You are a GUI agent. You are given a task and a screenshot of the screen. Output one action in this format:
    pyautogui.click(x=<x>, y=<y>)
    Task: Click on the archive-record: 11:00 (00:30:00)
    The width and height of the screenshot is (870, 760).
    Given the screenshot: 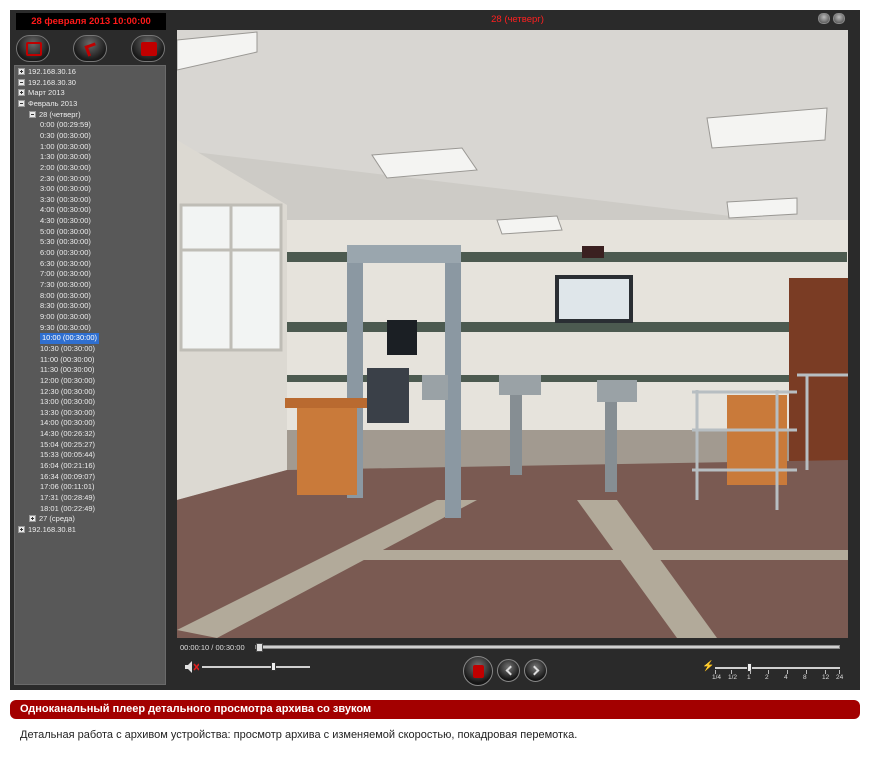 What is the action you would take?
    pyautogui.click(x=67, y=360)
    